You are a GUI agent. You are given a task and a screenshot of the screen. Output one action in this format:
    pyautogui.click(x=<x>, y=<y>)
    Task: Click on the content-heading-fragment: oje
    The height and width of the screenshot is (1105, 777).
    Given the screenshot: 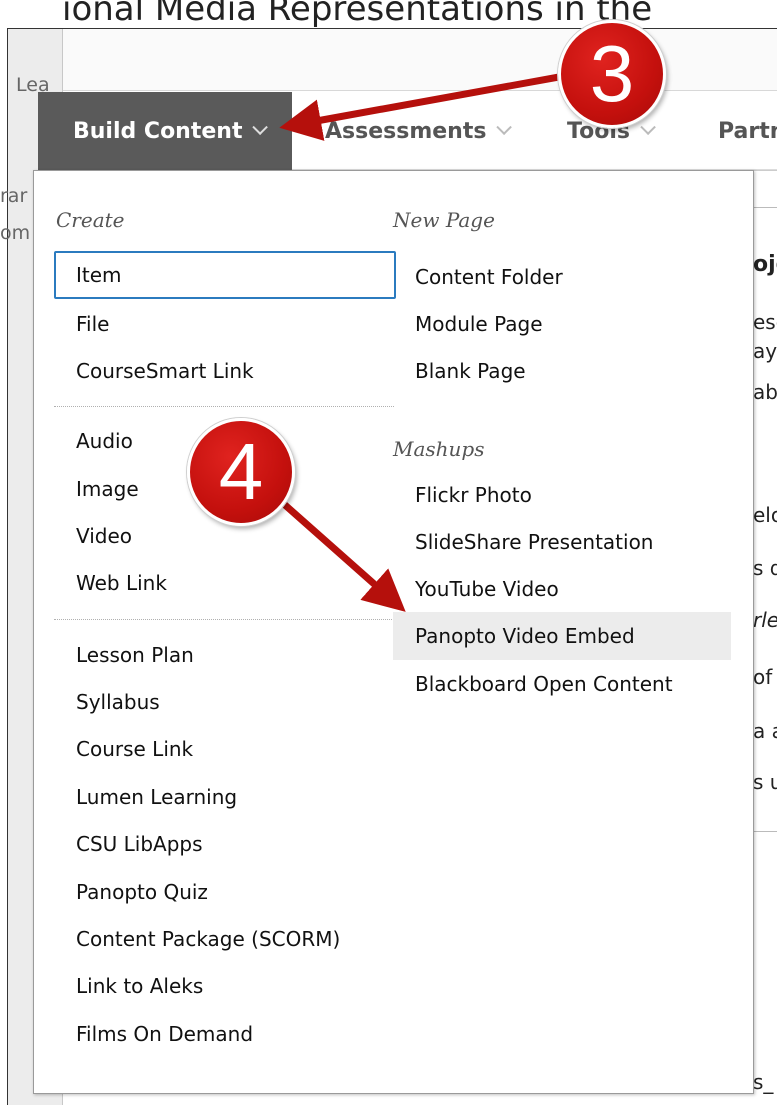 What is the action you would take?
    pyautogui.click(x=765, y=264)
    